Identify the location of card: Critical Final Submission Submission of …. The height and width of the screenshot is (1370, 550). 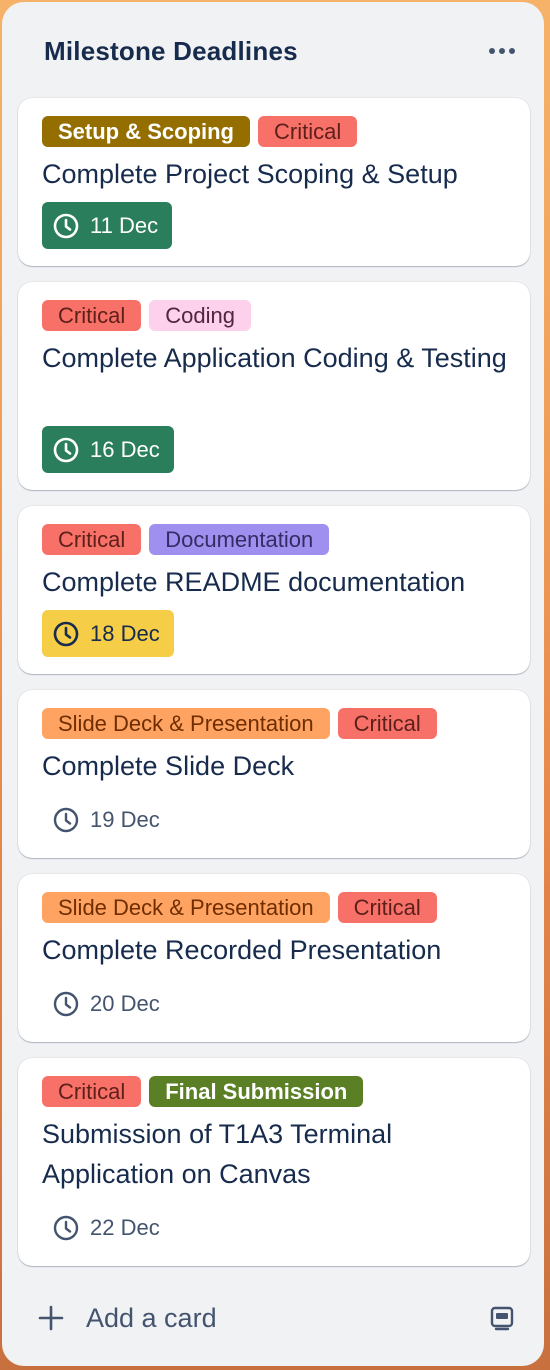
(274, 1162).